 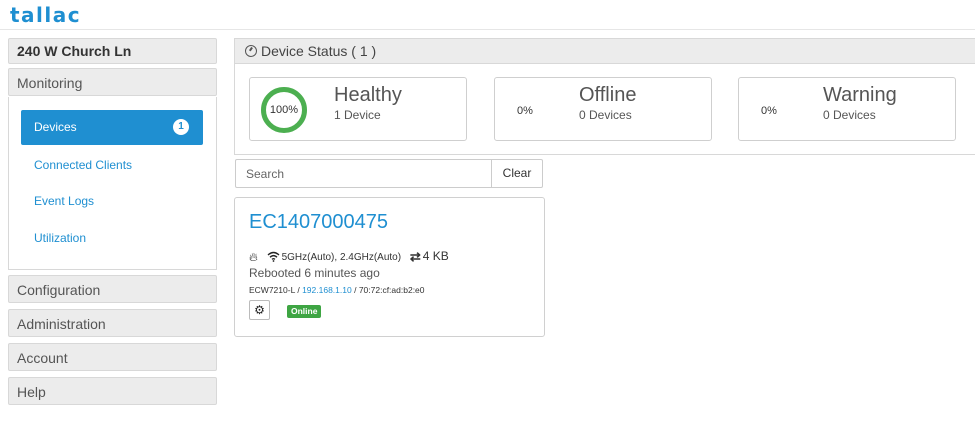 I want to click on healthy-ring: 100%, so click(x=284, y=110).